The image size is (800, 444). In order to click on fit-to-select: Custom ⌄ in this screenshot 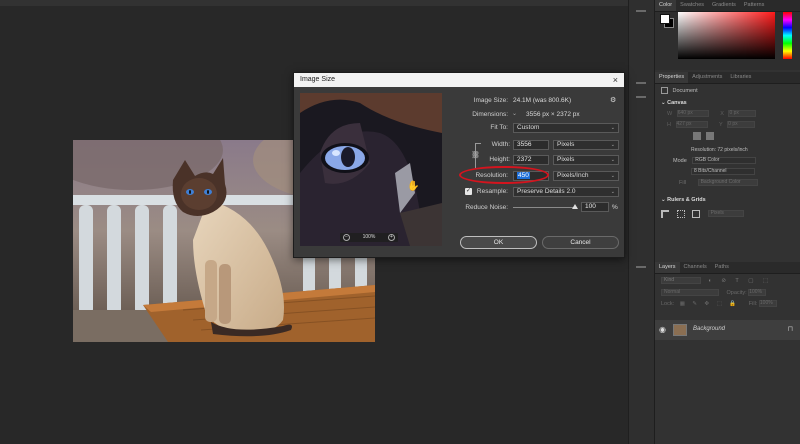, I will do `click(566, 128)`.